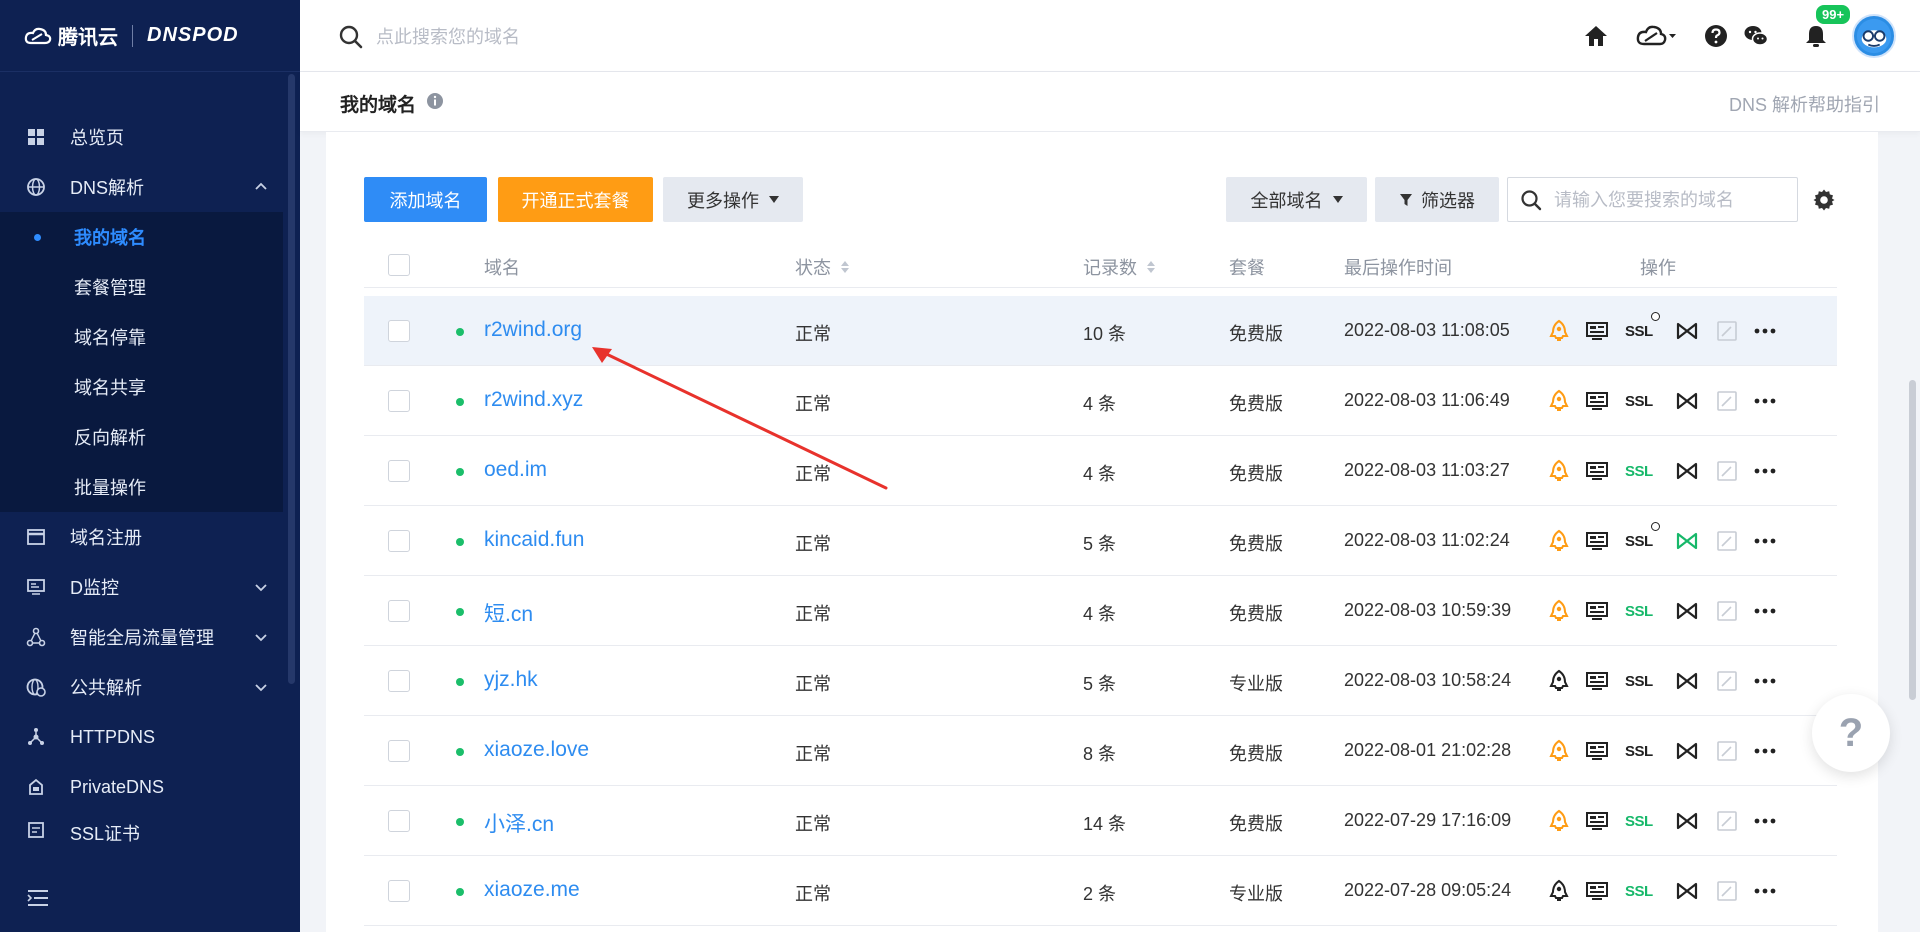  Describe the element at coordinates (150, 587) in the screenshot. I see `sidebar-item-d-monitor: D监控` at that location.